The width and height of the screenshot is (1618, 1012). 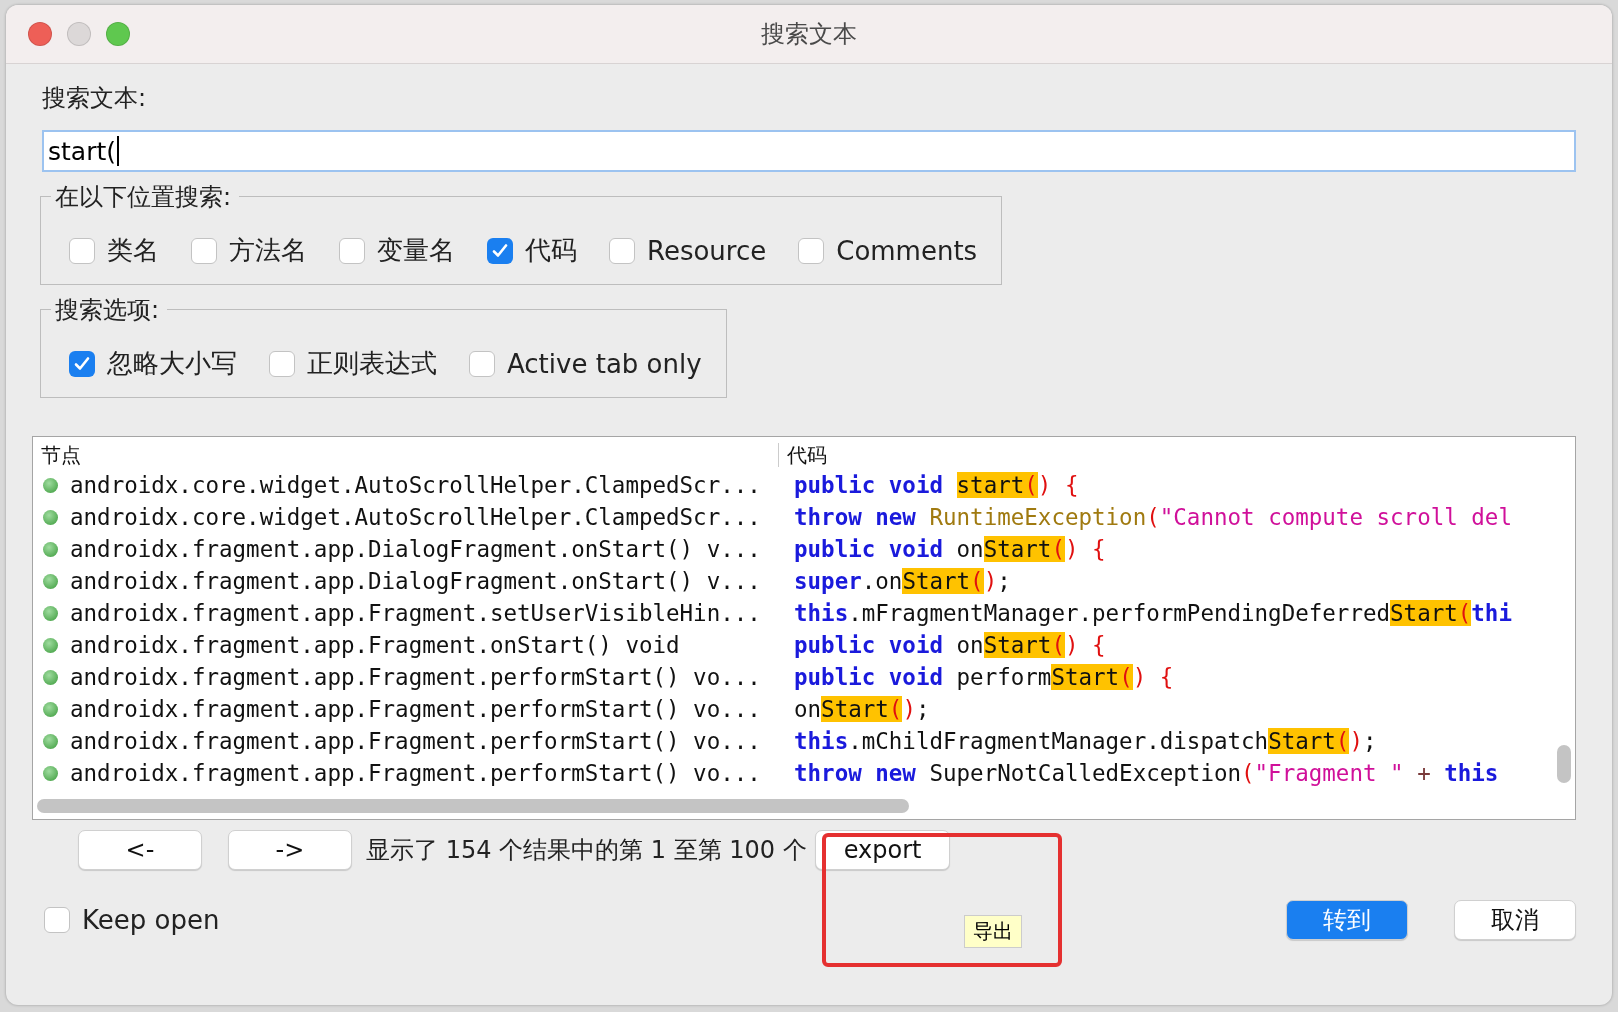 I want to click on checkbox-label: 忽略大小写, so click(x=172, y=363).